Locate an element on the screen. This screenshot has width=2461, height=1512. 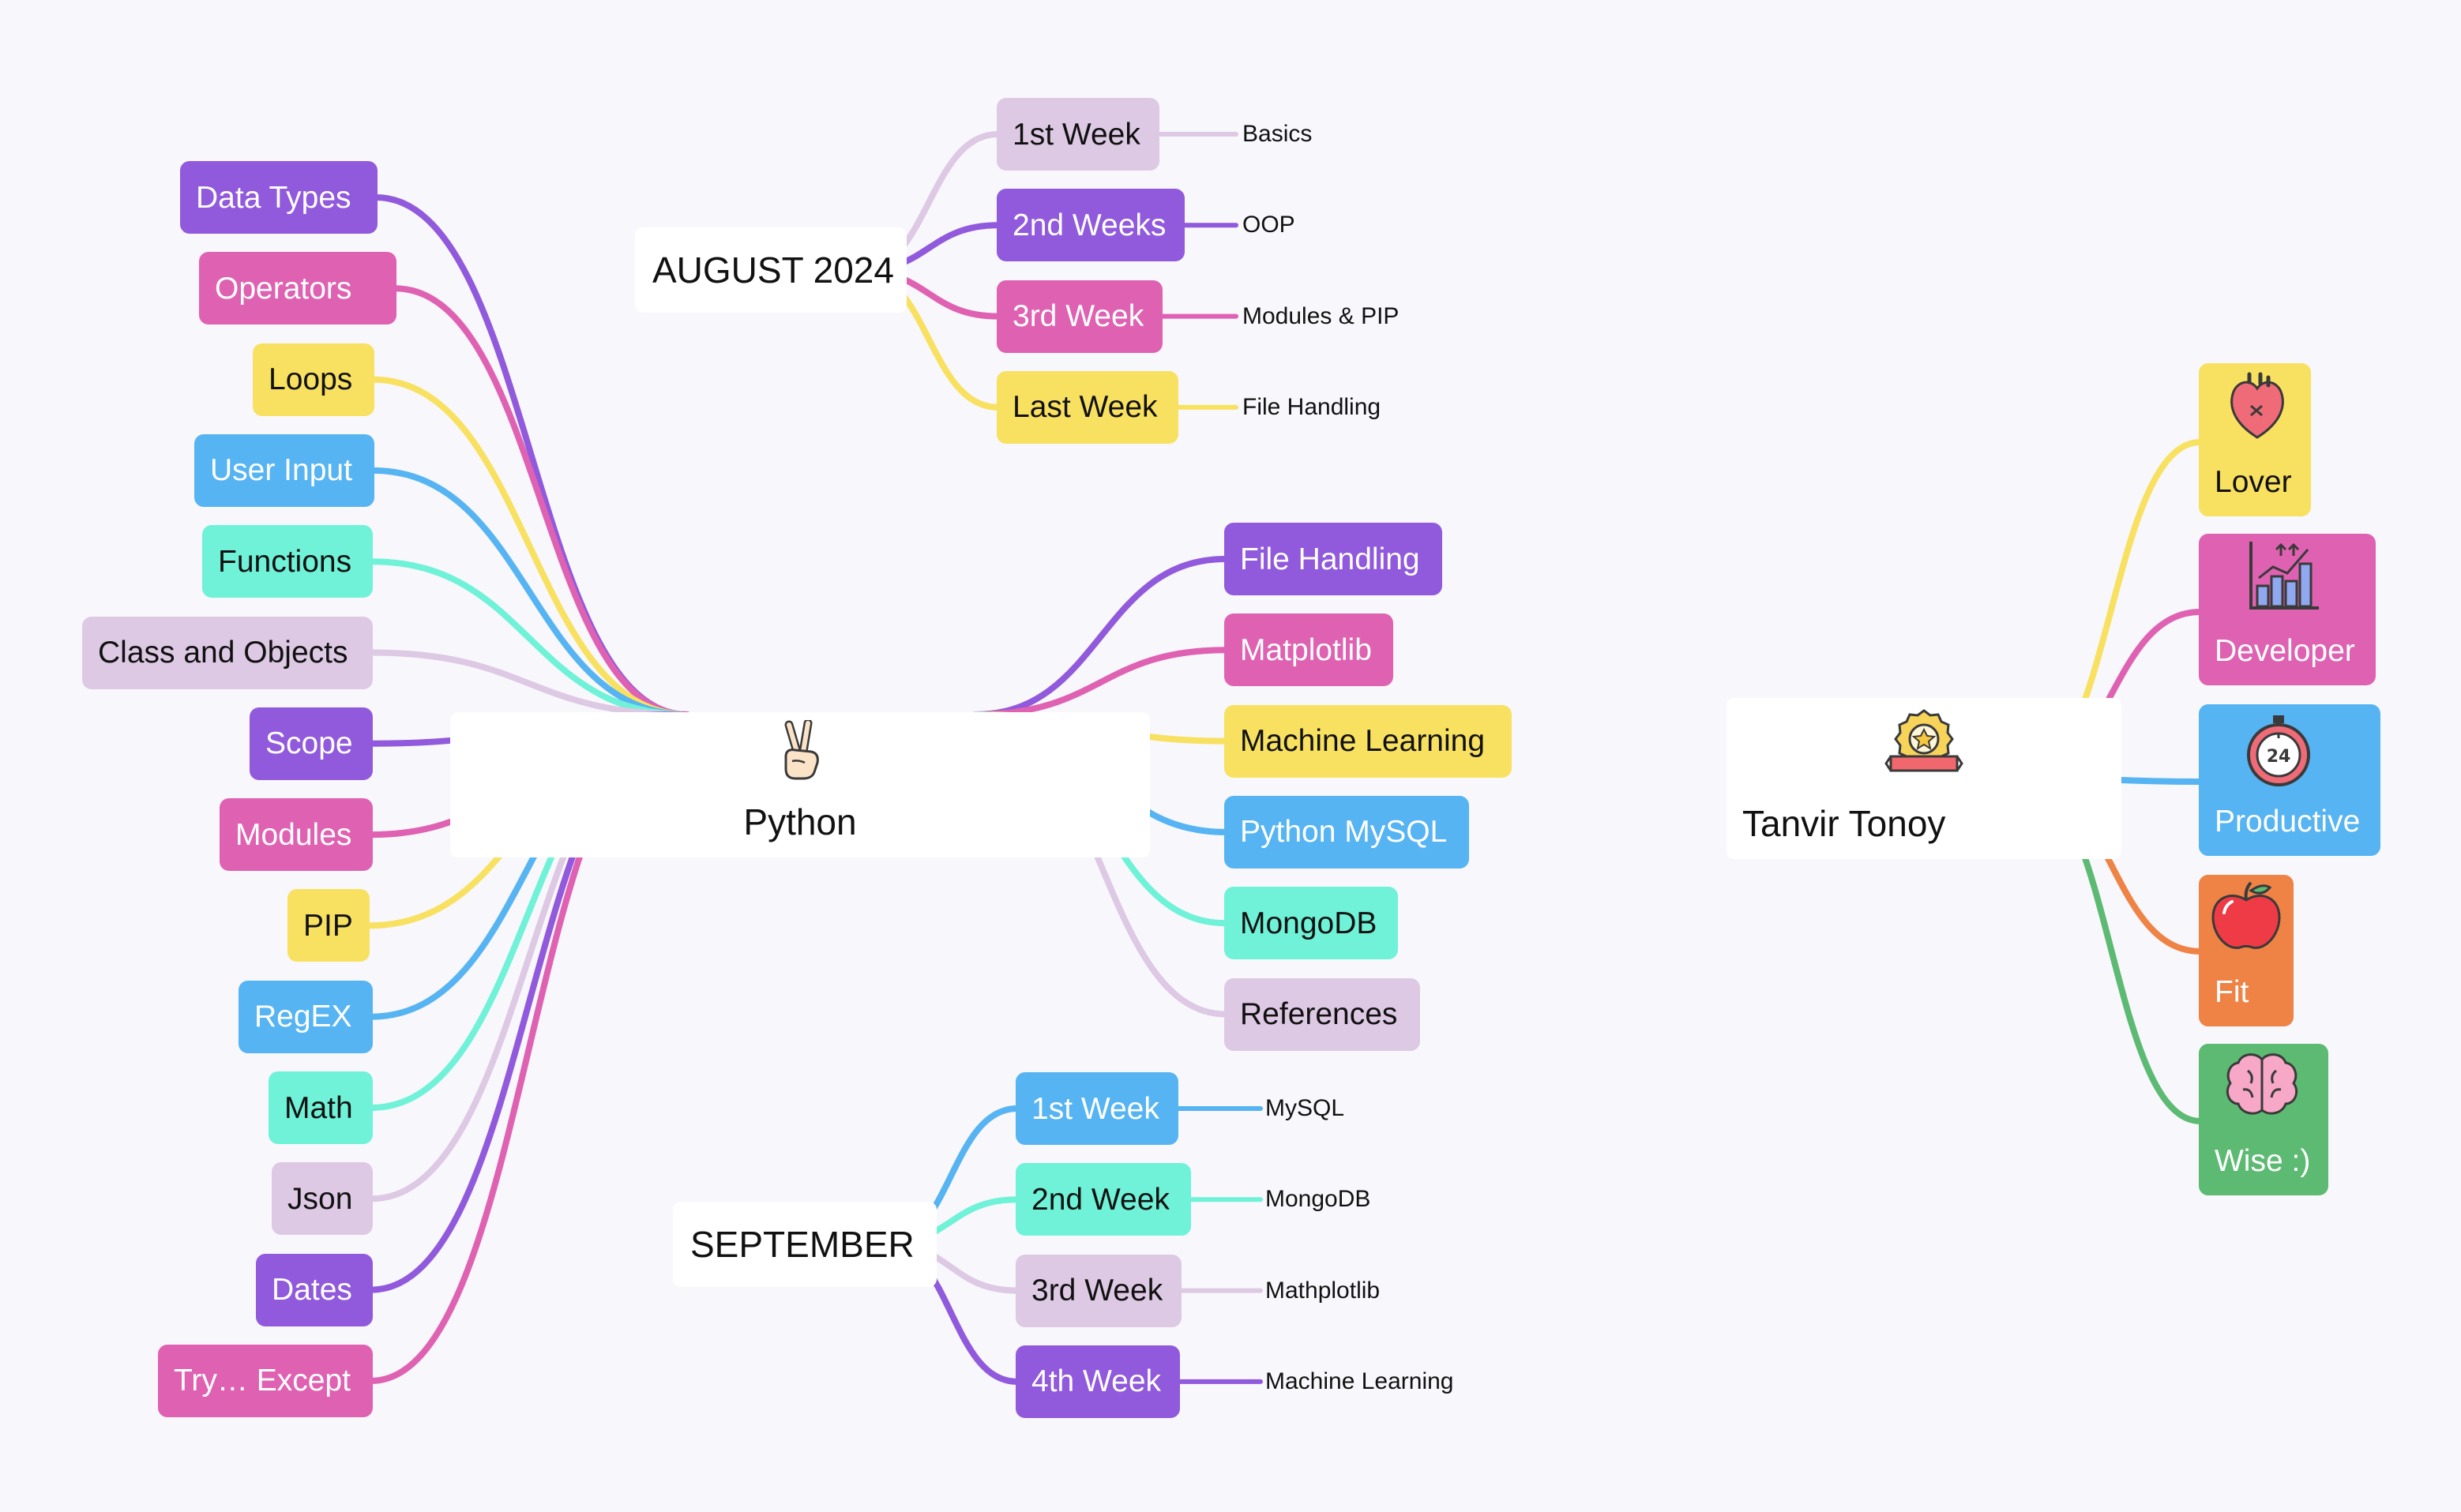
topic-user-input: User Input is located at coordinates (284, 470).